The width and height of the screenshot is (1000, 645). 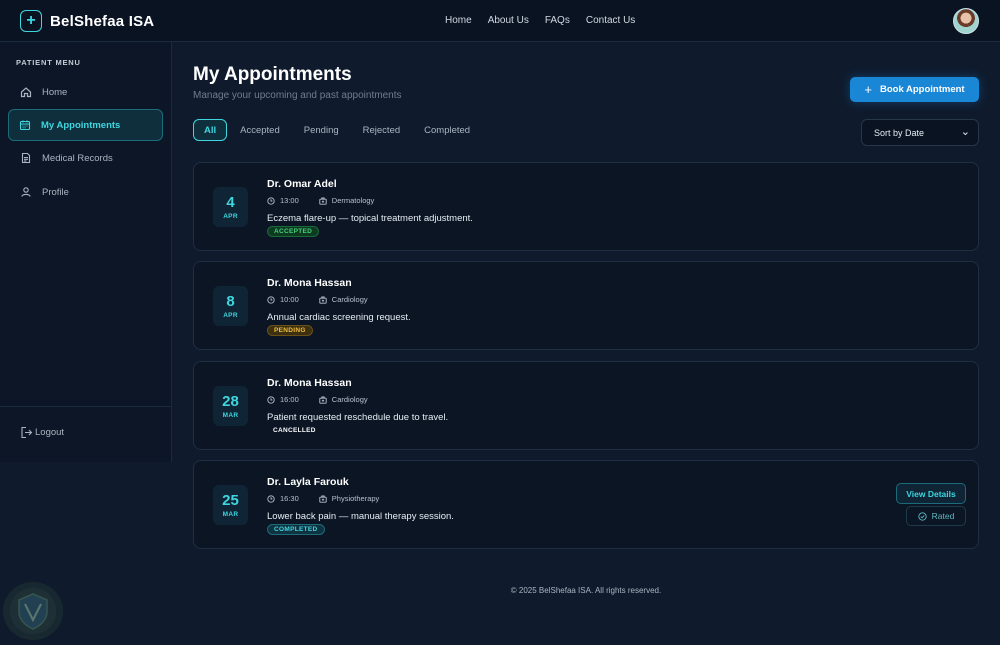 What do you see at coordinates (610, 20) in the screenshot?
I see `nav-contact: Contact Us` at bounding box center [610, 20].